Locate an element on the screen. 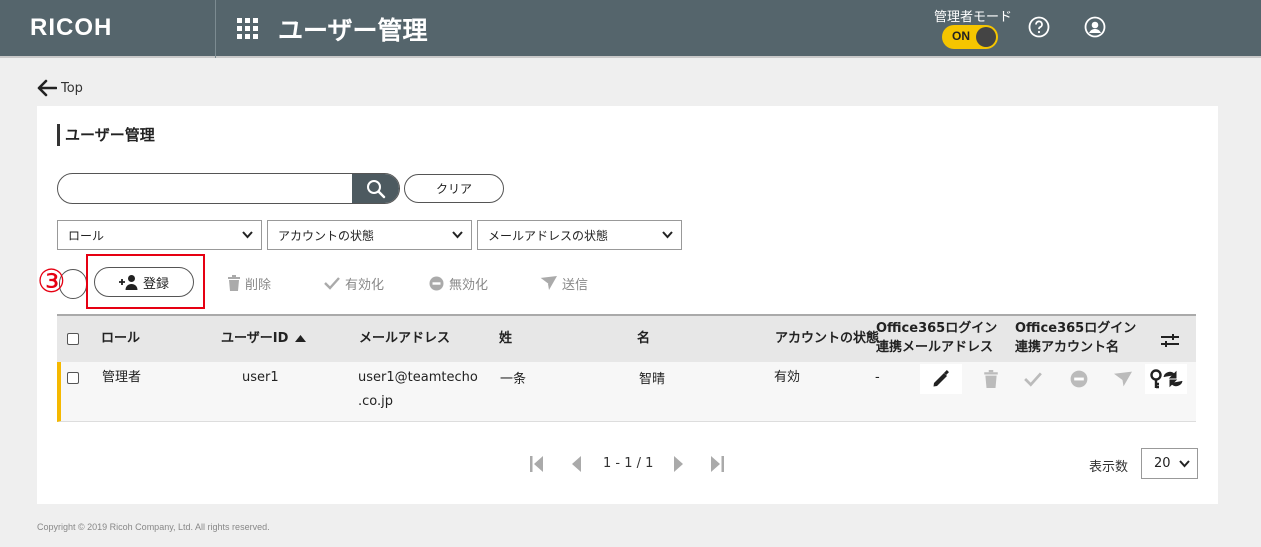 The image size is (1261, 547). admin-mode-toggle: ON is located at coordinates (970, 37).